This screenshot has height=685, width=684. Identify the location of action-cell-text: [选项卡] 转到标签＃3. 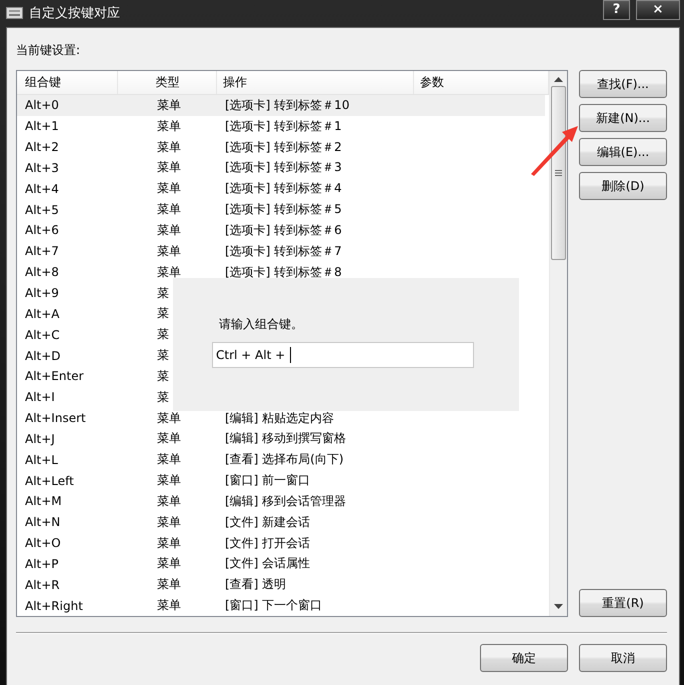
(283, 167).